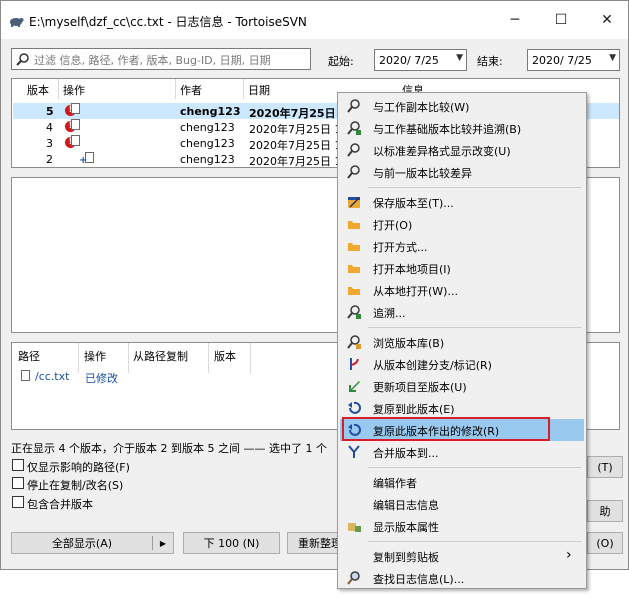 This screenshot has width=629, height=599. Describe the element at coordinates (49, 127) in the screenshot. I see `revision-number: 4` at that location.